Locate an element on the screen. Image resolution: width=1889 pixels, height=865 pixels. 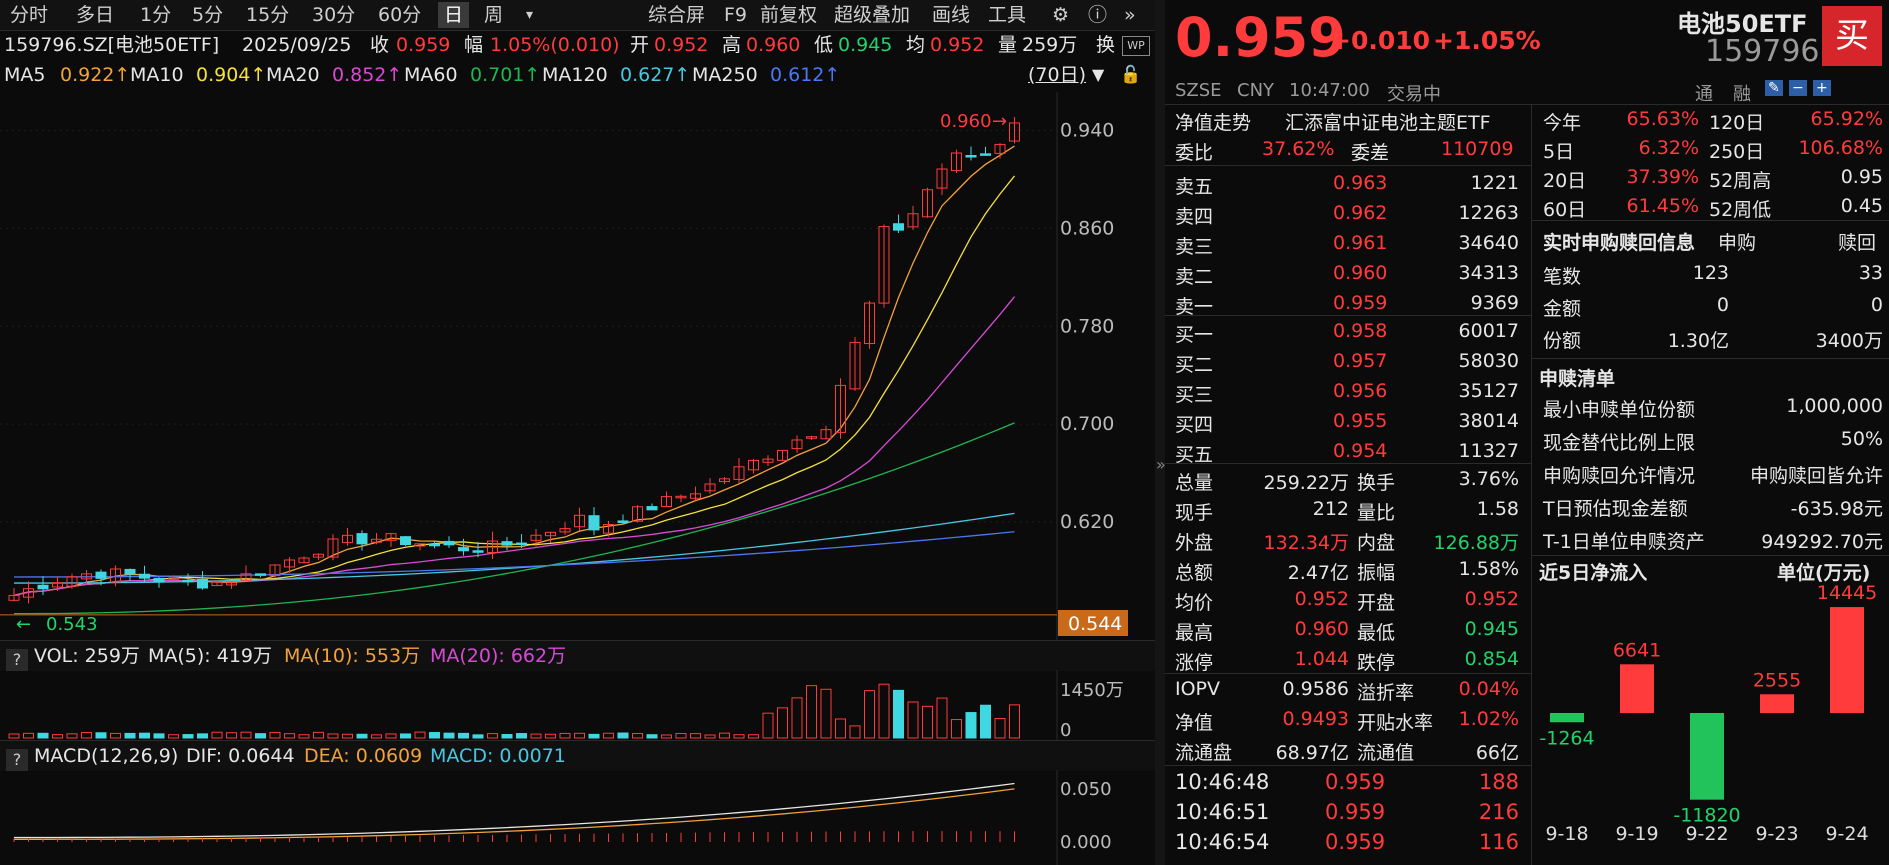
ask-price: 0.960 is located at coordinates (1360, 273).